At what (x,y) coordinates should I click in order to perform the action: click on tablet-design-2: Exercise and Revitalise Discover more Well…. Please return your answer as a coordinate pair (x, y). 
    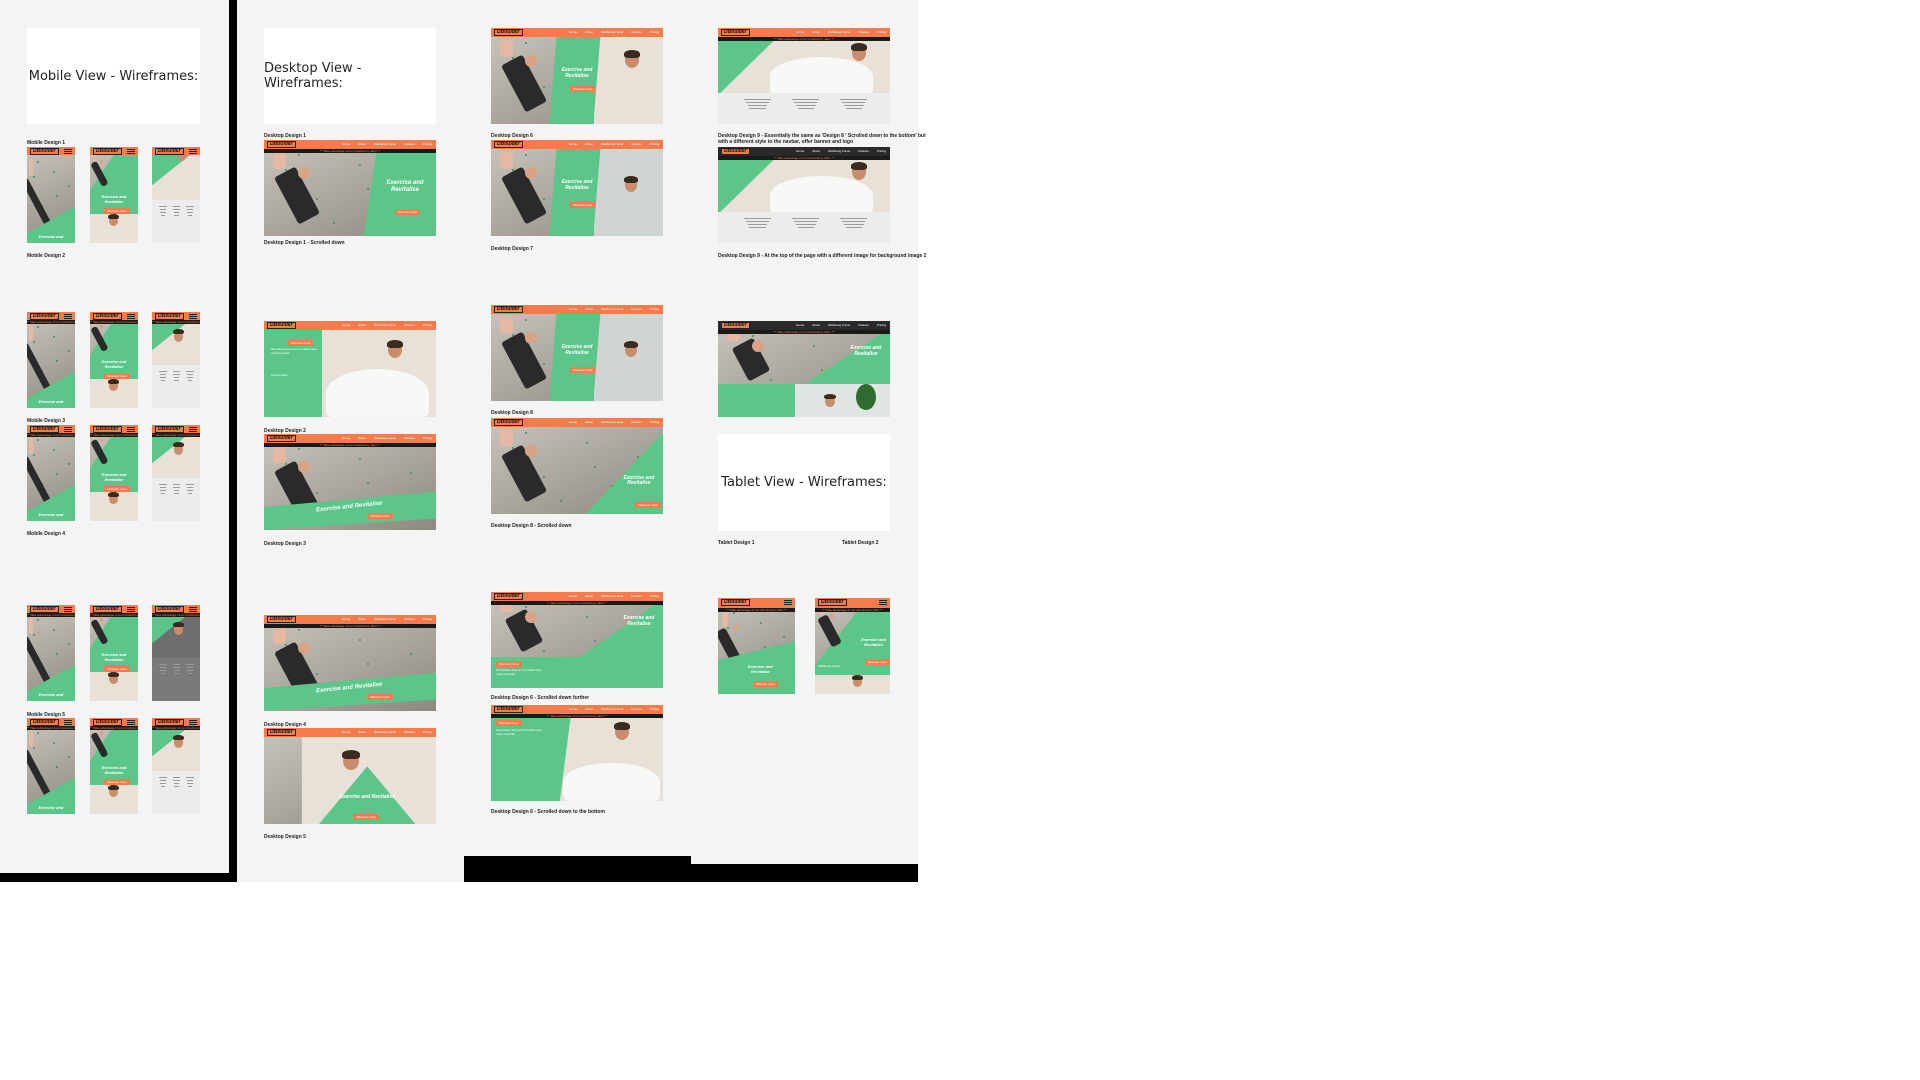
    Looking at the image, I should click on (852, 646).